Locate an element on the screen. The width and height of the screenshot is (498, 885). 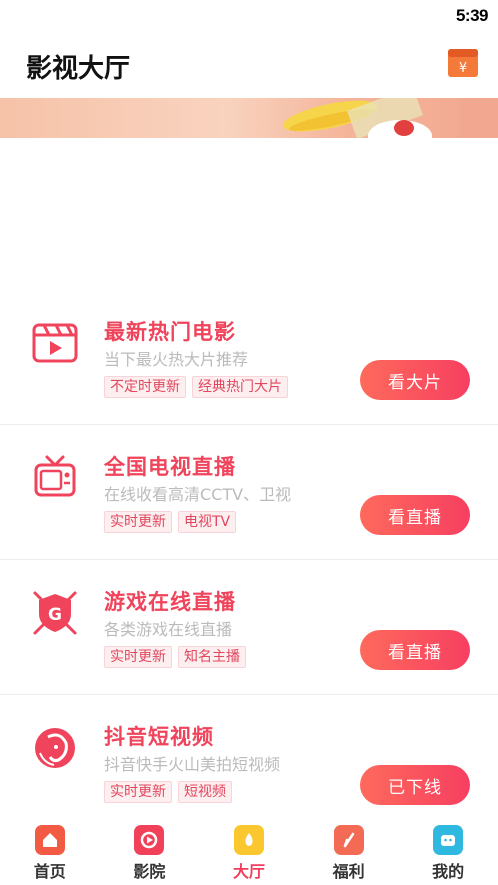
game-shield-icon: G is located at coordinates (55, 613).